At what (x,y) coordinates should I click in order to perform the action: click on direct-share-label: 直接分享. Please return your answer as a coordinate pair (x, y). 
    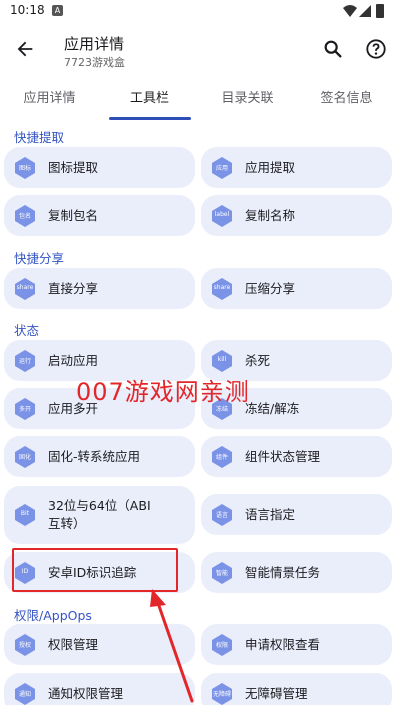
    Looking at the image, I should click on (73, 288).